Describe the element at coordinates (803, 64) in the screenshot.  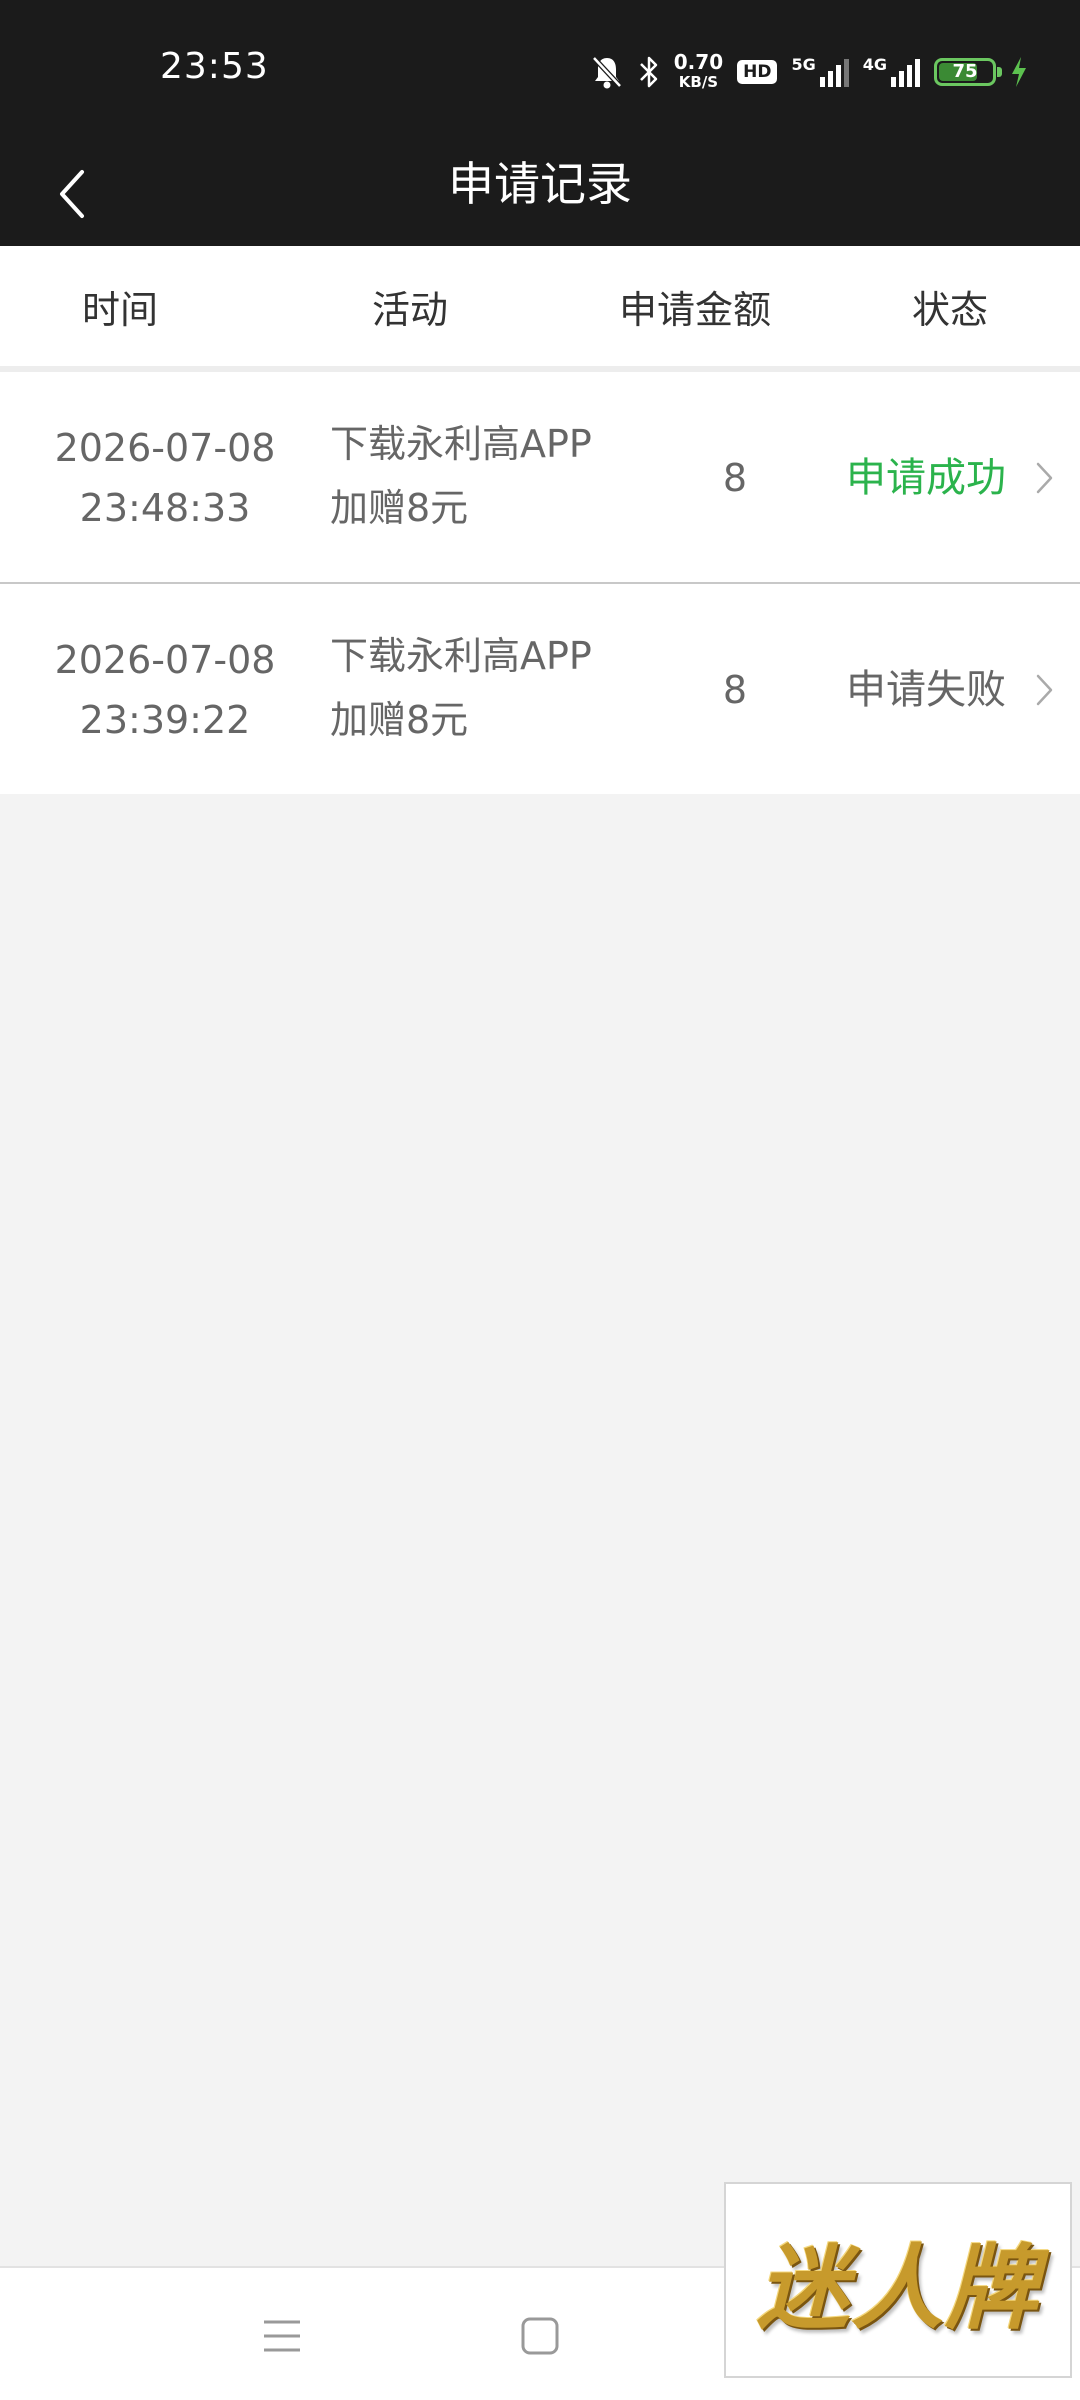
I see `signal-5g-label: 5G` at that location.